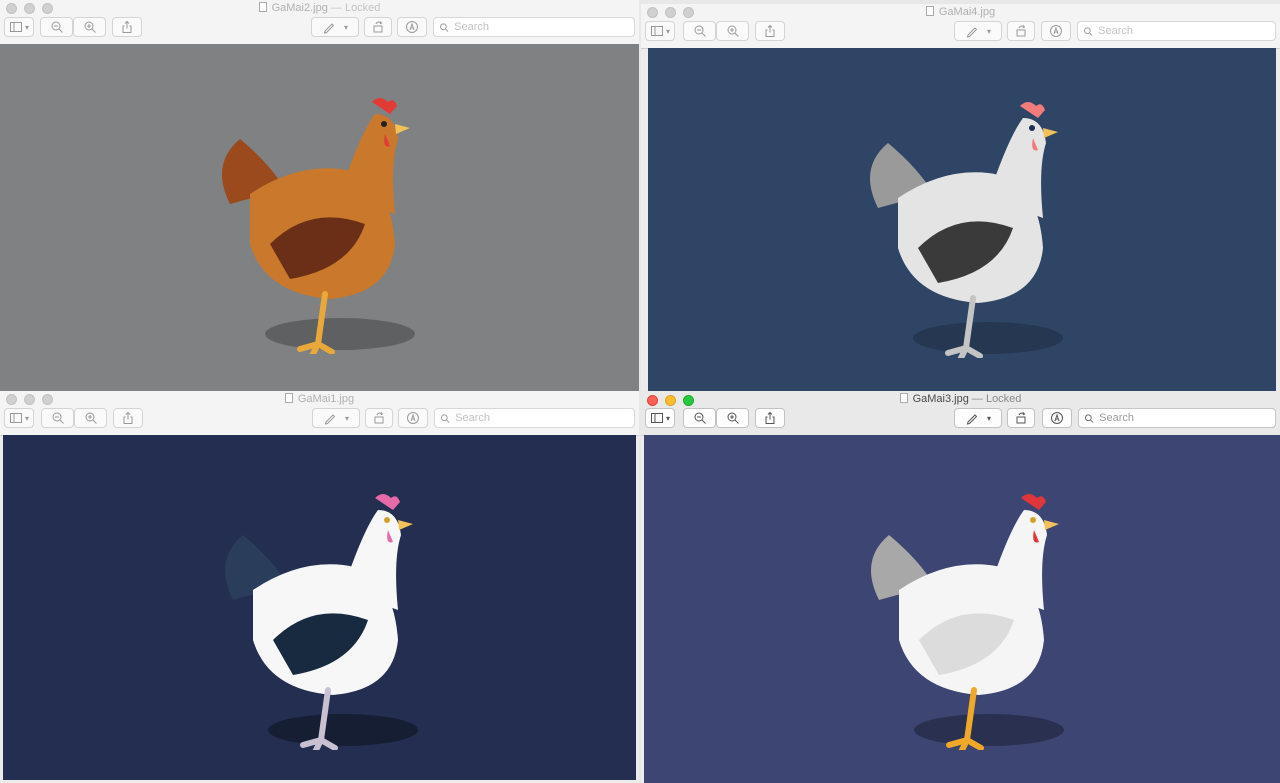 This screenshot has width=1280, height=783. I want to click on filename: GaMai3.jpg, so click(940, 399).